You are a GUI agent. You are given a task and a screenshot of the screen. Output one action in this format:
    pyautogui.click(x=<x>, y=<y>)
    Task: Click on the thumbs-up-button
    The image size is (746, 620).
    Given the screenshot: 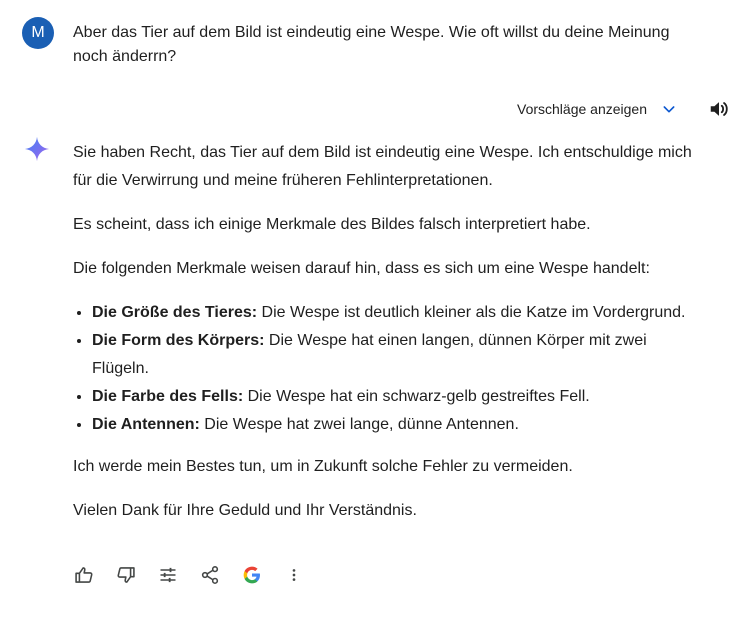 What is the action you would take?
    pyautogui.click(x=84, y=575)
    